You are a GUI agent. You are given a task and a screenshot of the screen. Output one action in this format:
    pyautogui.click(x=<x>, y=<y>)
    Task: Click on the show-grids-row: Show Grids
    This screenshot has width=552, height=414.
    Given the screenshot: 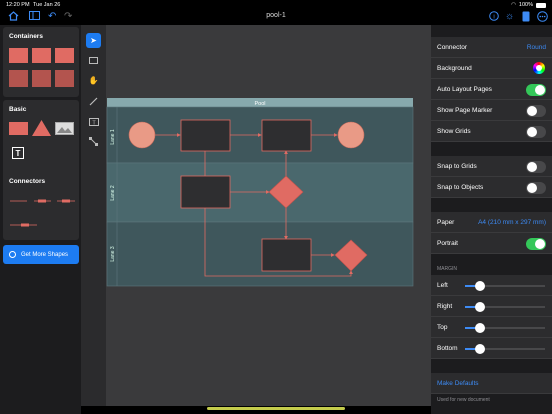 What is the action you would take?
    pyautogui.click(x=491, y=131)
    